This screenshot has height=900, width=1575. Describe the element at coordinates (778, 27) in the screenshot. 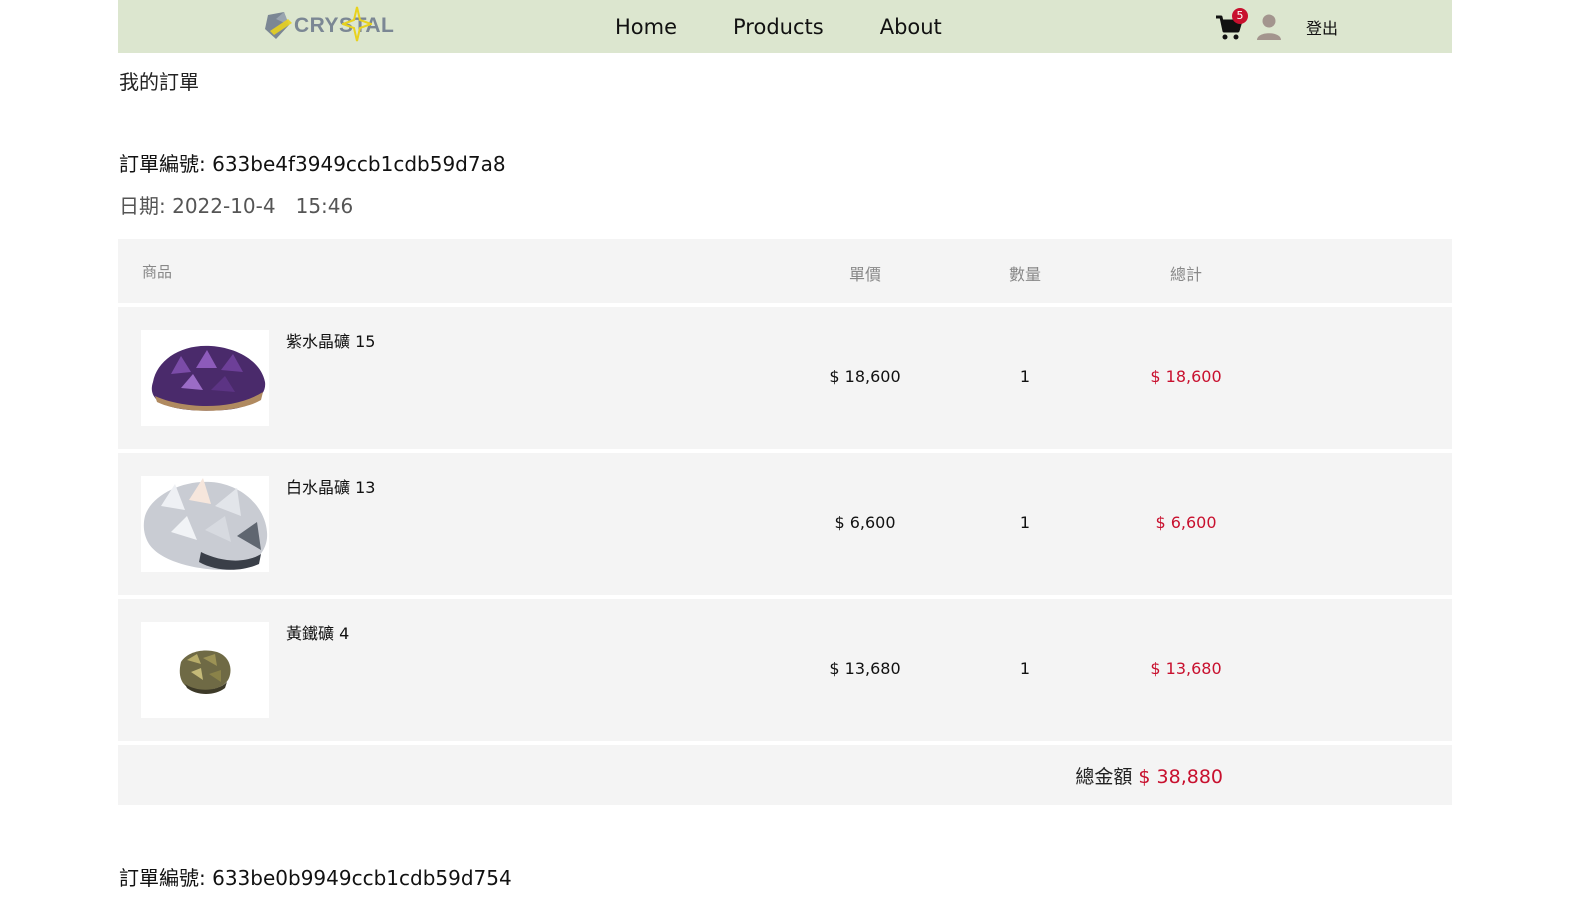

I see `nav-products: Products` at that location.